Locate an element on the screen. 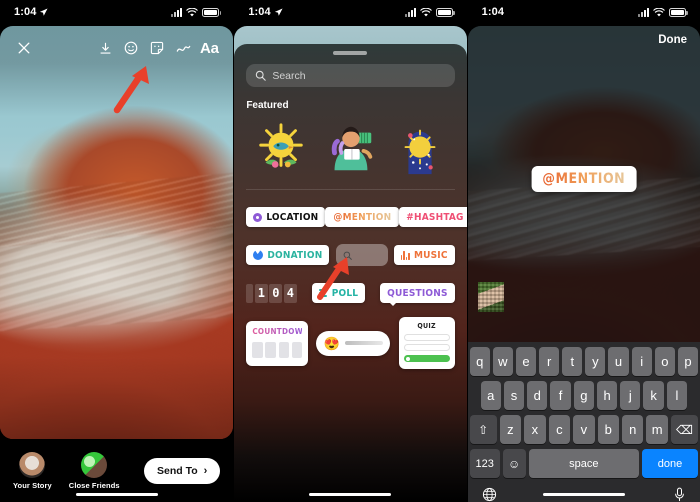  placed-mention-sticker: @MENTION is located at coordinates (584, 179).